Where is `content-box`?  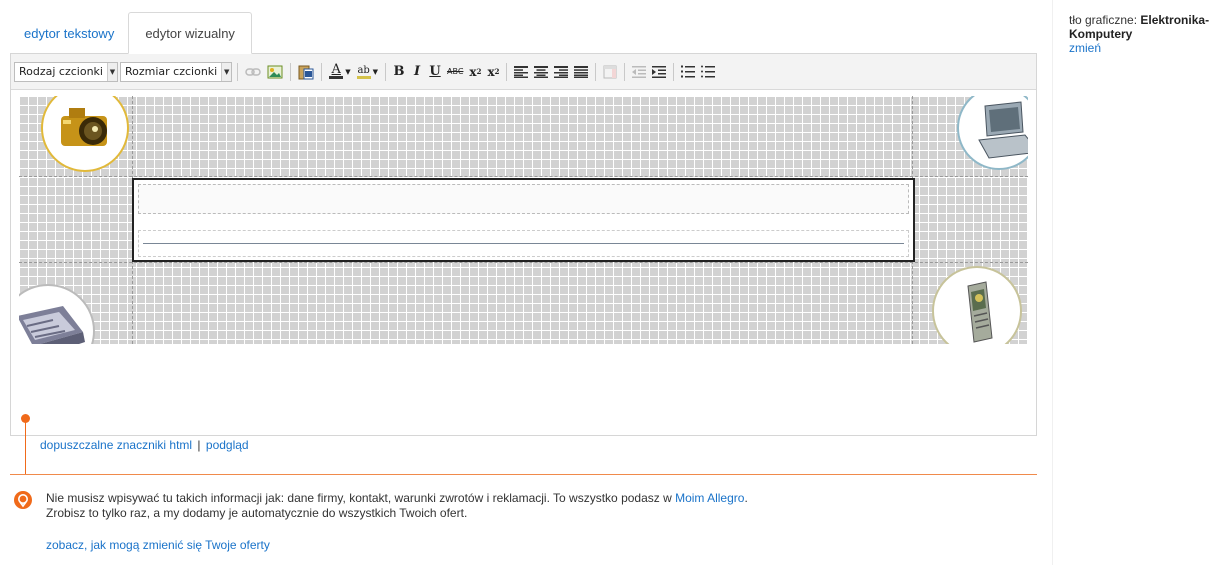 content-box is located at coordinates (523, 220).